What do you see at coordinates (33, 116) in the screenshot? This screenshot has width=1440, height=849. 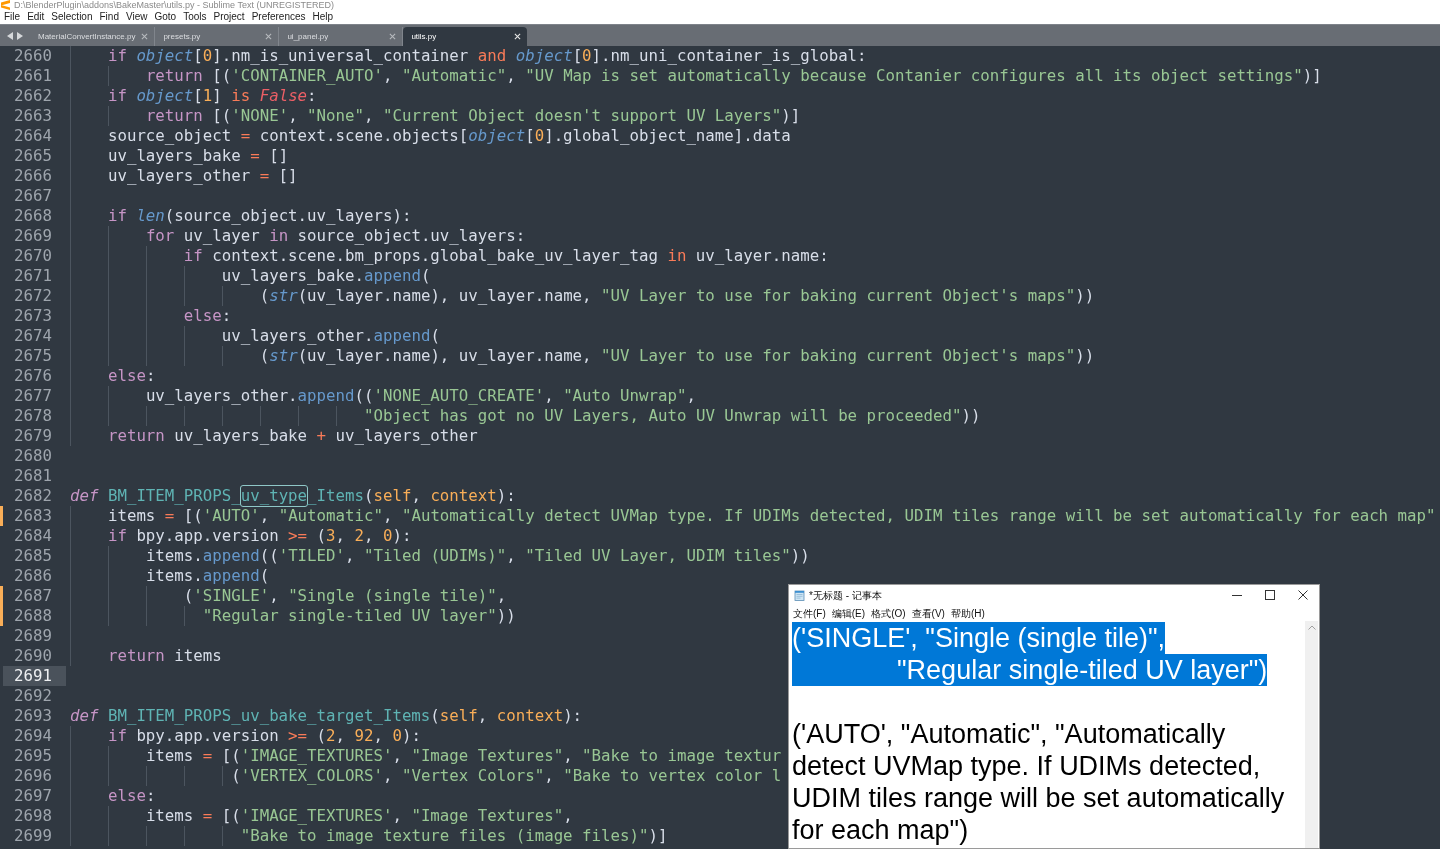 I see `line-number: 2663` at bounding box center [33, 116].